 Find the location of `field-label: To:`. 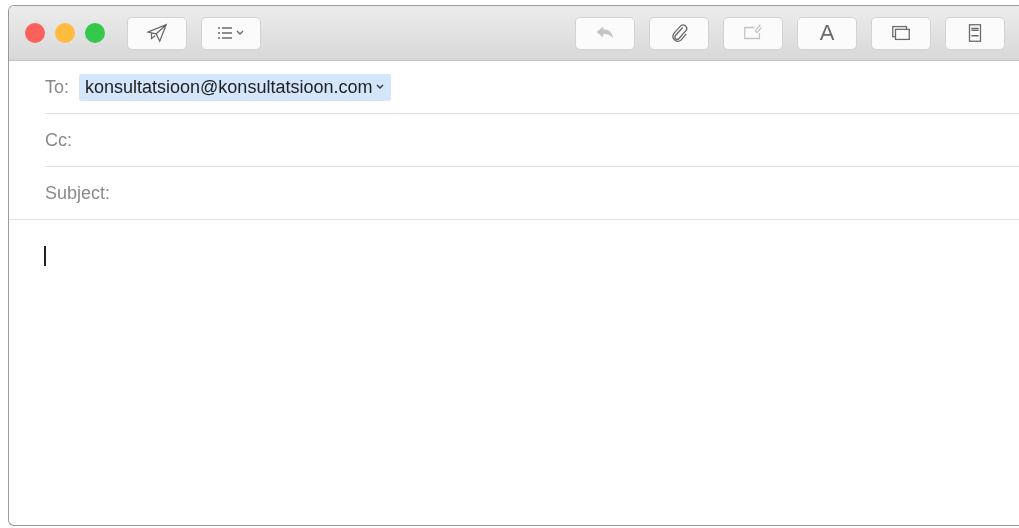

field-label: To: is located at coordinates (57, 87).